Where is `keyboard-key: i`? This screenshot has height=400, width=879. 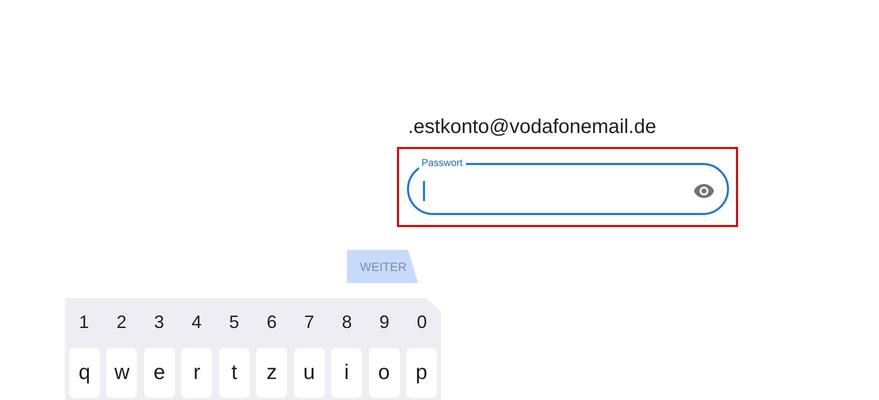 keyboard-key: i is located at coordinates (346, 373).